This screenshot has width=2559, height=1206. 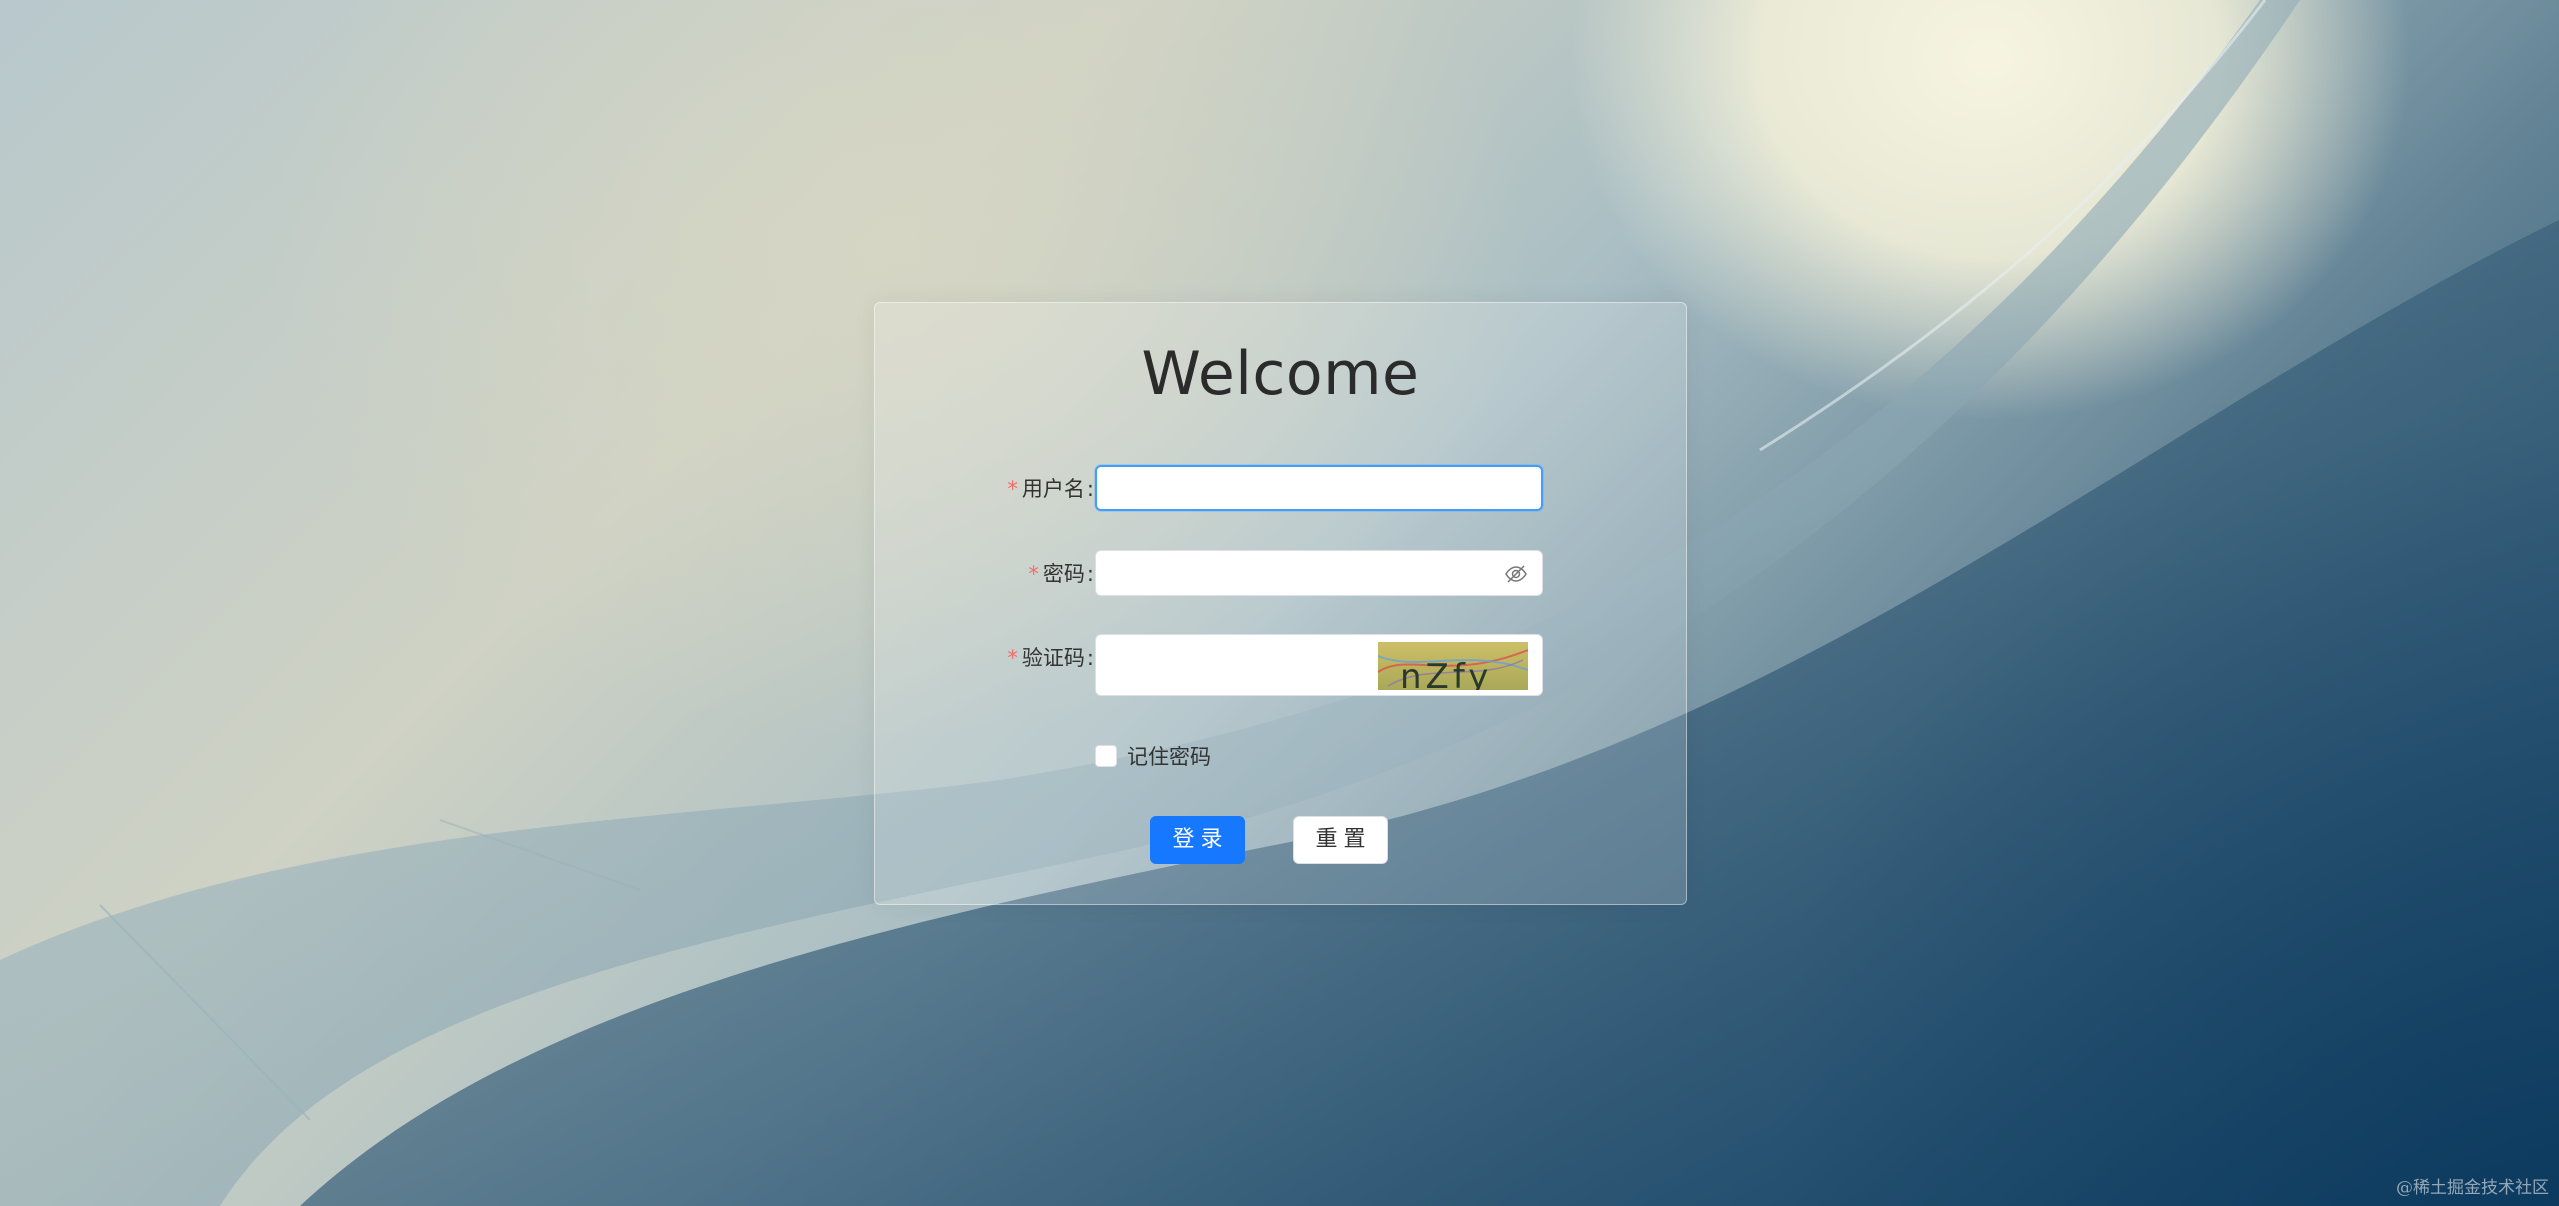 I want to click on password-input-wrapper, so click(x=1319, y=573).